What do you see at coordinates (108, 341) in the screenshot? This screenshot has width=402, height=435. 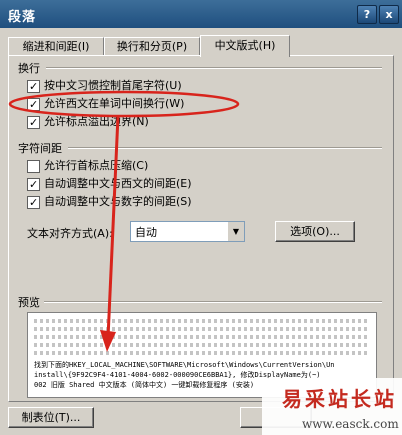 I see `annotation-arrow-head-icon` at bounding box center [108, 341].